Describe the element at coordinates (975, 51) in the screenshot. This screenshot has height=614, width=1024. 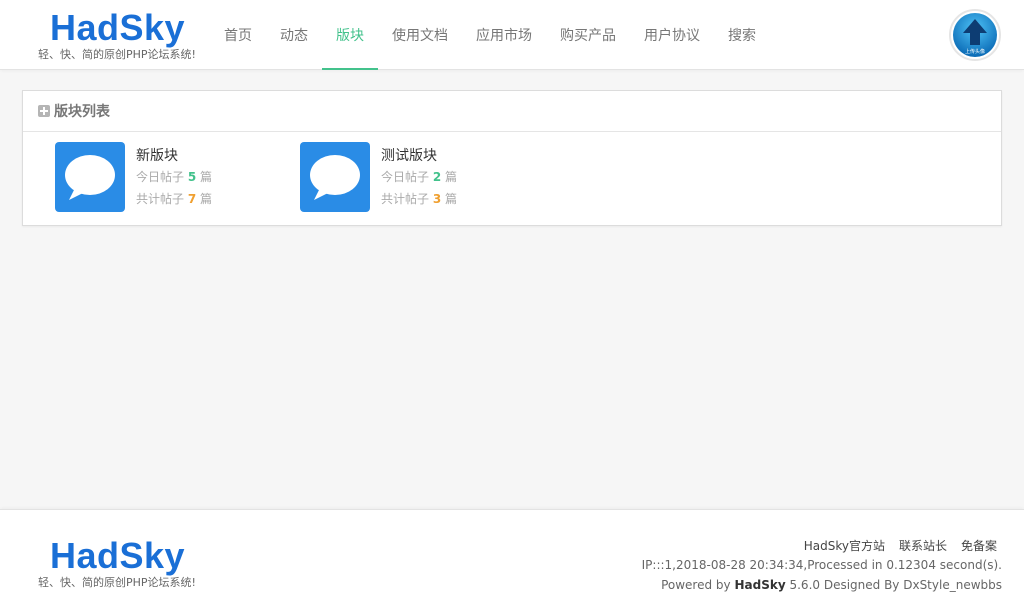
I see `avatar-label: 上传头像` at that location.